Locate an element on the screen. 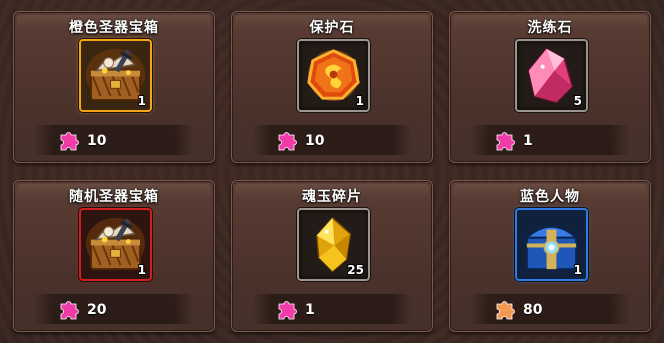 The height and width of the screenshot is (343, 664). item-title: 橙色圣器宝箱 is located at coordinates (114, 28).